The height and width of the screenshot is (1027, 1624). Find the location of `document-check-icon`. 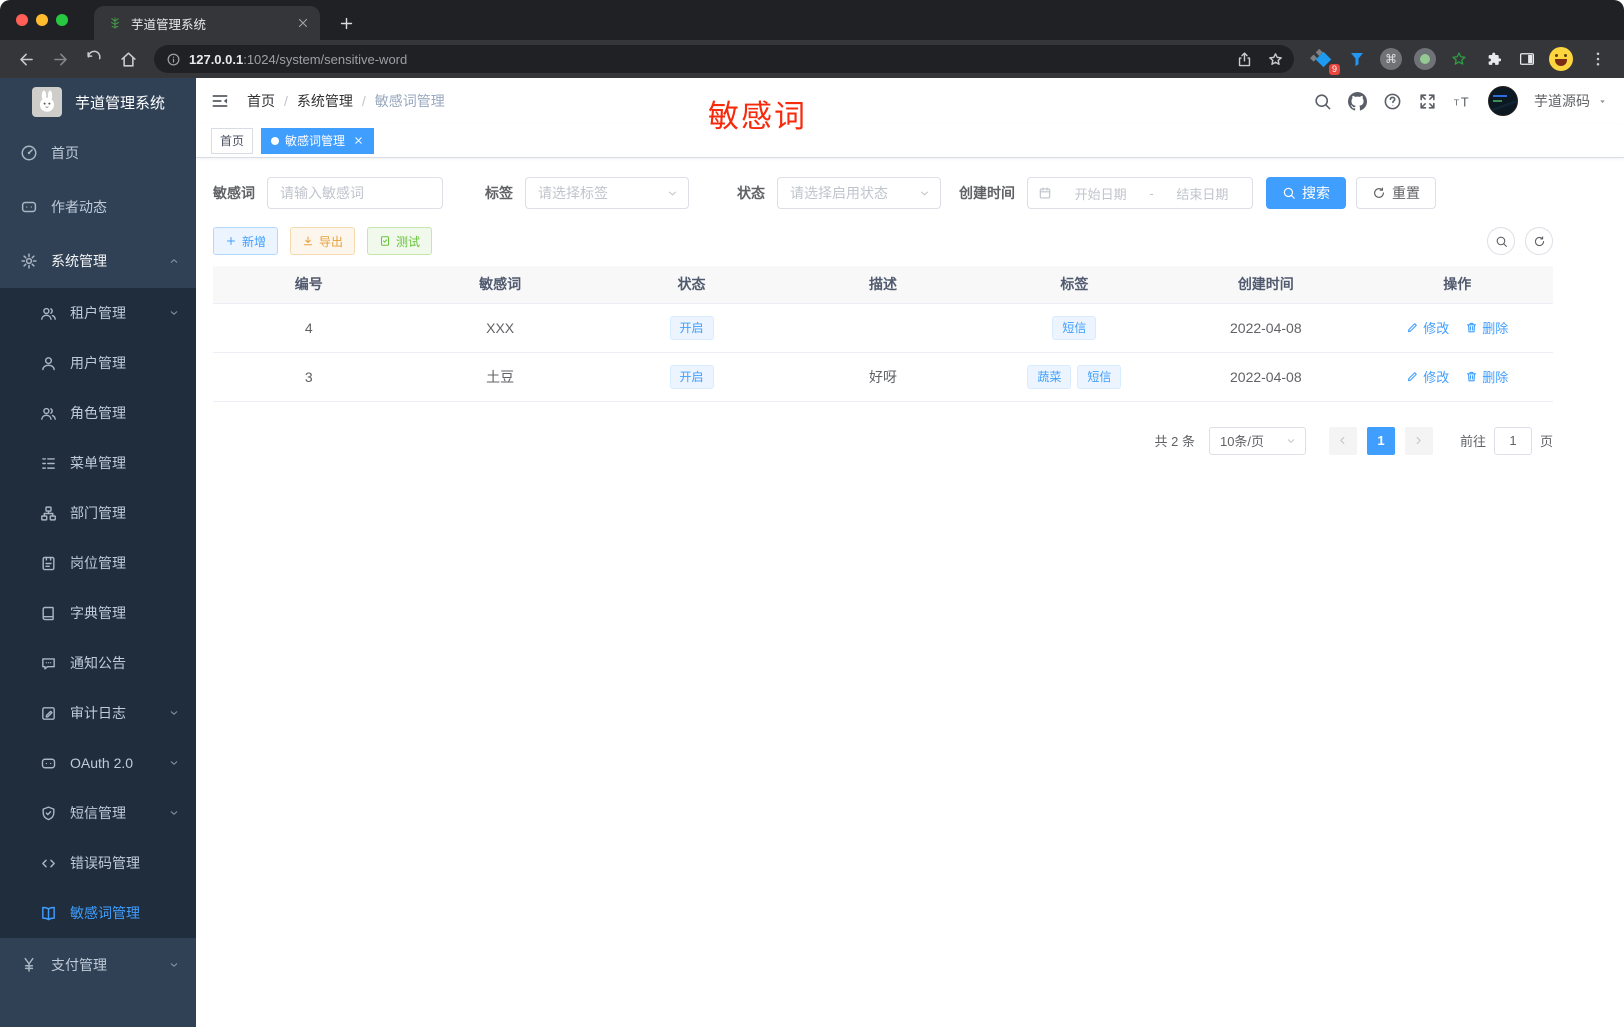

document-check-icon is located at coordinates (385, 241).